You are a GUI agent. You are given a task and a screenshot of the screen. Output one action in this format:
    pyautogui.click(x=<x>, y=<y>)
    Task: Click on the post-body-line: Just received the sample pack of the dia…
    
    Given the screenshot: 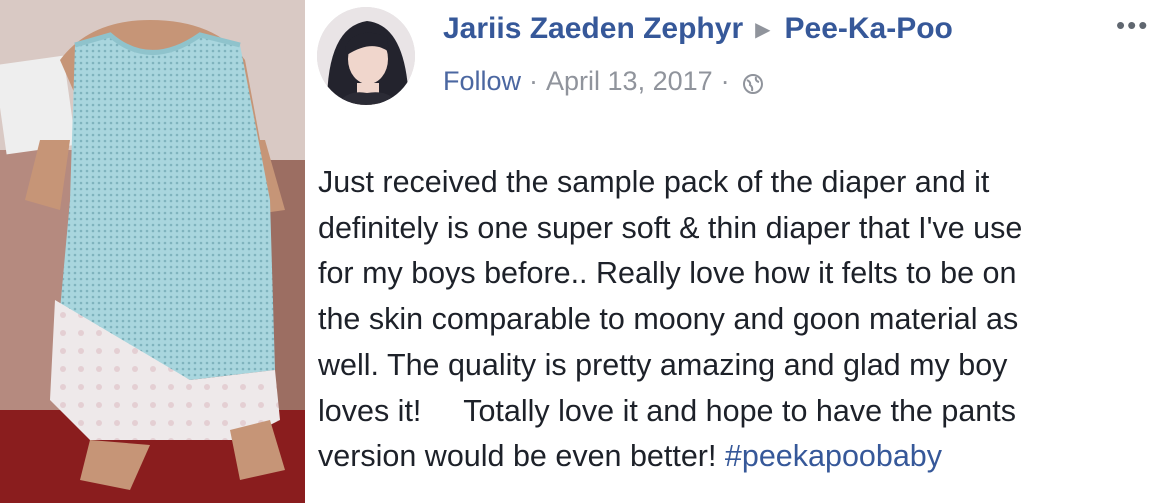 What is the action you would take?
    pyautogui.click(x=654, y=182)
    